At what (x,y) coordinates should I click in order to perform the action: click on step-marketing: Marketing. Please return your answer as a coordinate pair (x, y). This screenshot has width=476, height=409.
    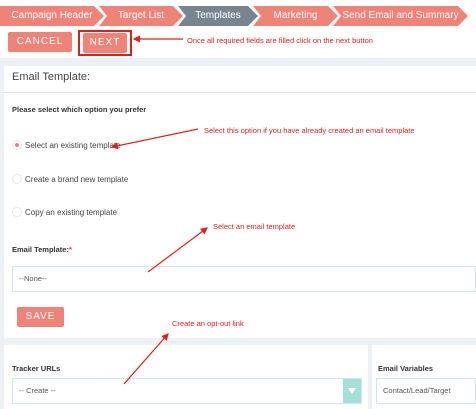
    Looking at the image, I should click on (295, 16).